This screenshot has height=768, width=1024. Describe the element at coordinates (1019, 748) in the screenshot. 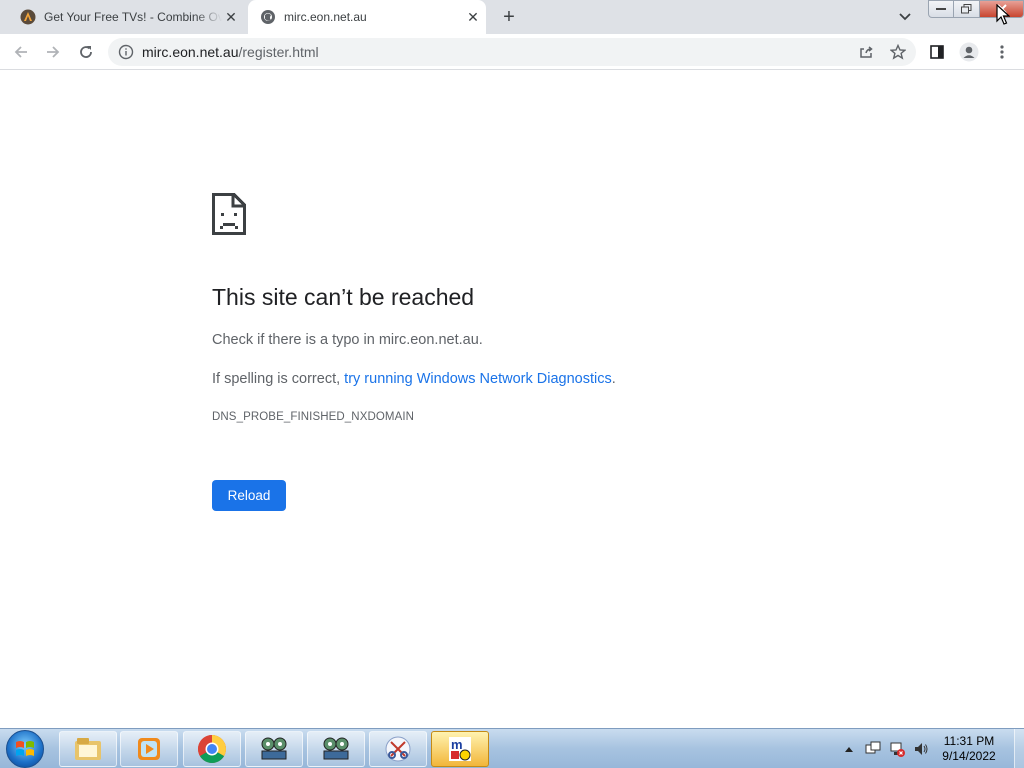

I see `show-desktop-button` at that location.